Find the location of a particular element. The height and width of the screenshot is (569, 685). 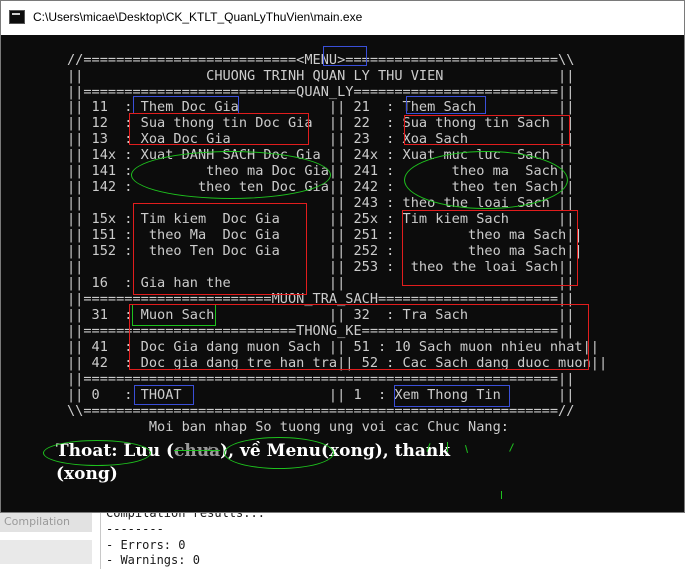

annotation-xem-thong-tin is located at coordinates (452, 396).